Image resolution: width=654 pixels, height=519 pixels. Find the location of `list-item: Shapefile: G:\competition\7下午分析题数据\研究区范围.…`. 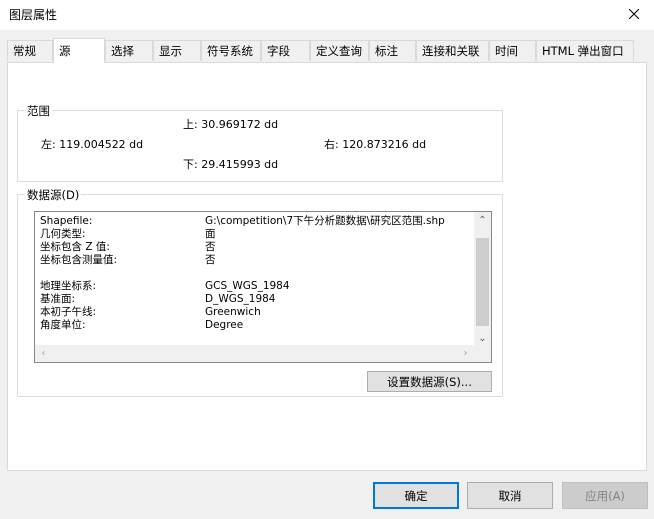

list-item: Shapefile: G:\competition\7下午分析题数据\研究区范围.… is located at coordinates (242, 221).